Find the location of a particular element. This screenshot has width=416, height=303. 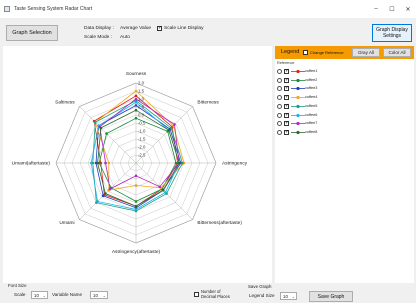

save-graph-label: Save Graph is located at coordinates (260, 286).